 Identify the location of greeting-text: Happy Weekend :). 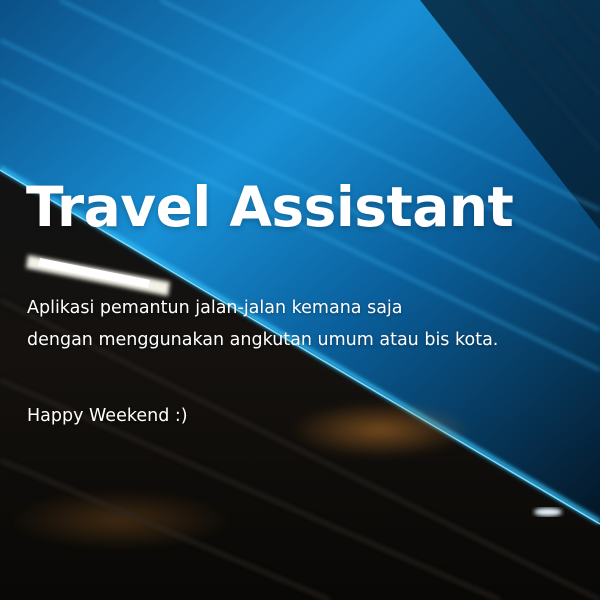
(107, 416).